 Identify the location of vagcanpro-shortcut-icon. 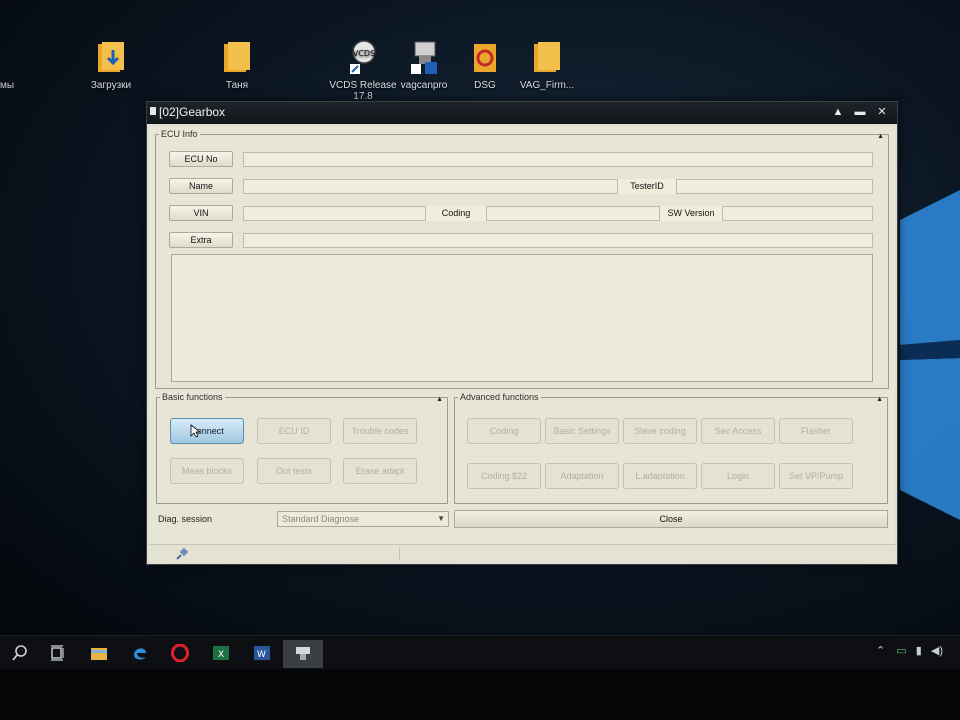
(424, 57).